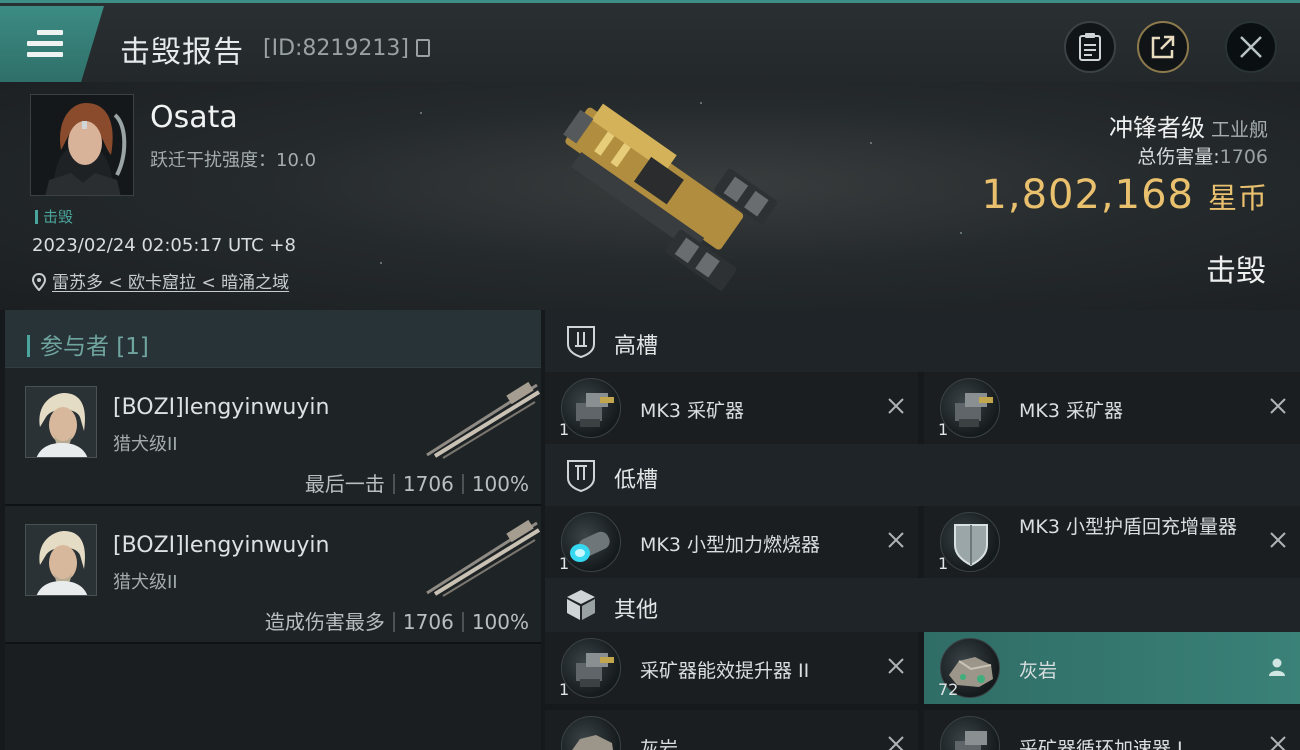  What do you see at coordinates (1112, 542) in the screenshot?
I see `fitting-item: 1 MK3 小型护盾回充增量器` at bounding box center [1112, 542].